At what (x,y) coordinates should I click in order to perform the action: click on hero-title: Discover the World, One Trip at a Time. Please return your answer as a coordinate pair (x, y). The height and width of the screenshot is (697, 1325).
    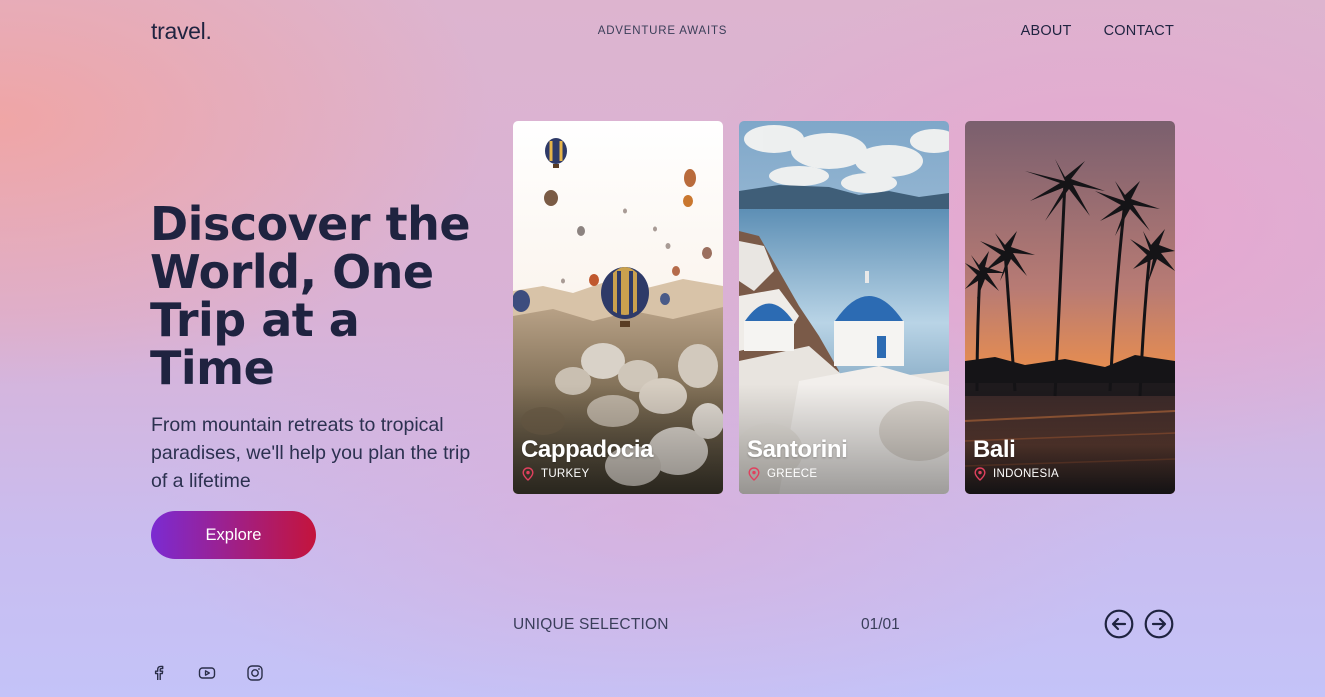
    Looking at the image, I should click on (310, 296).